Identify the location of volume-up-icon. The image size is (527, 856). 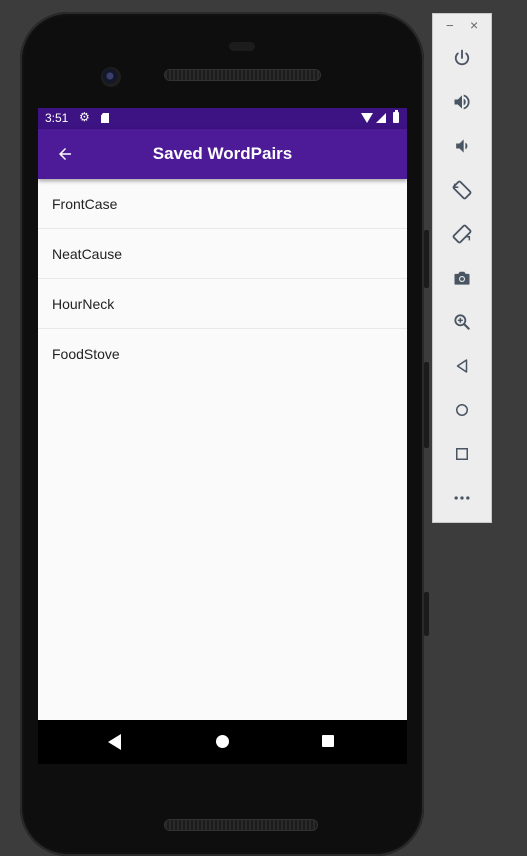
(462, 102).